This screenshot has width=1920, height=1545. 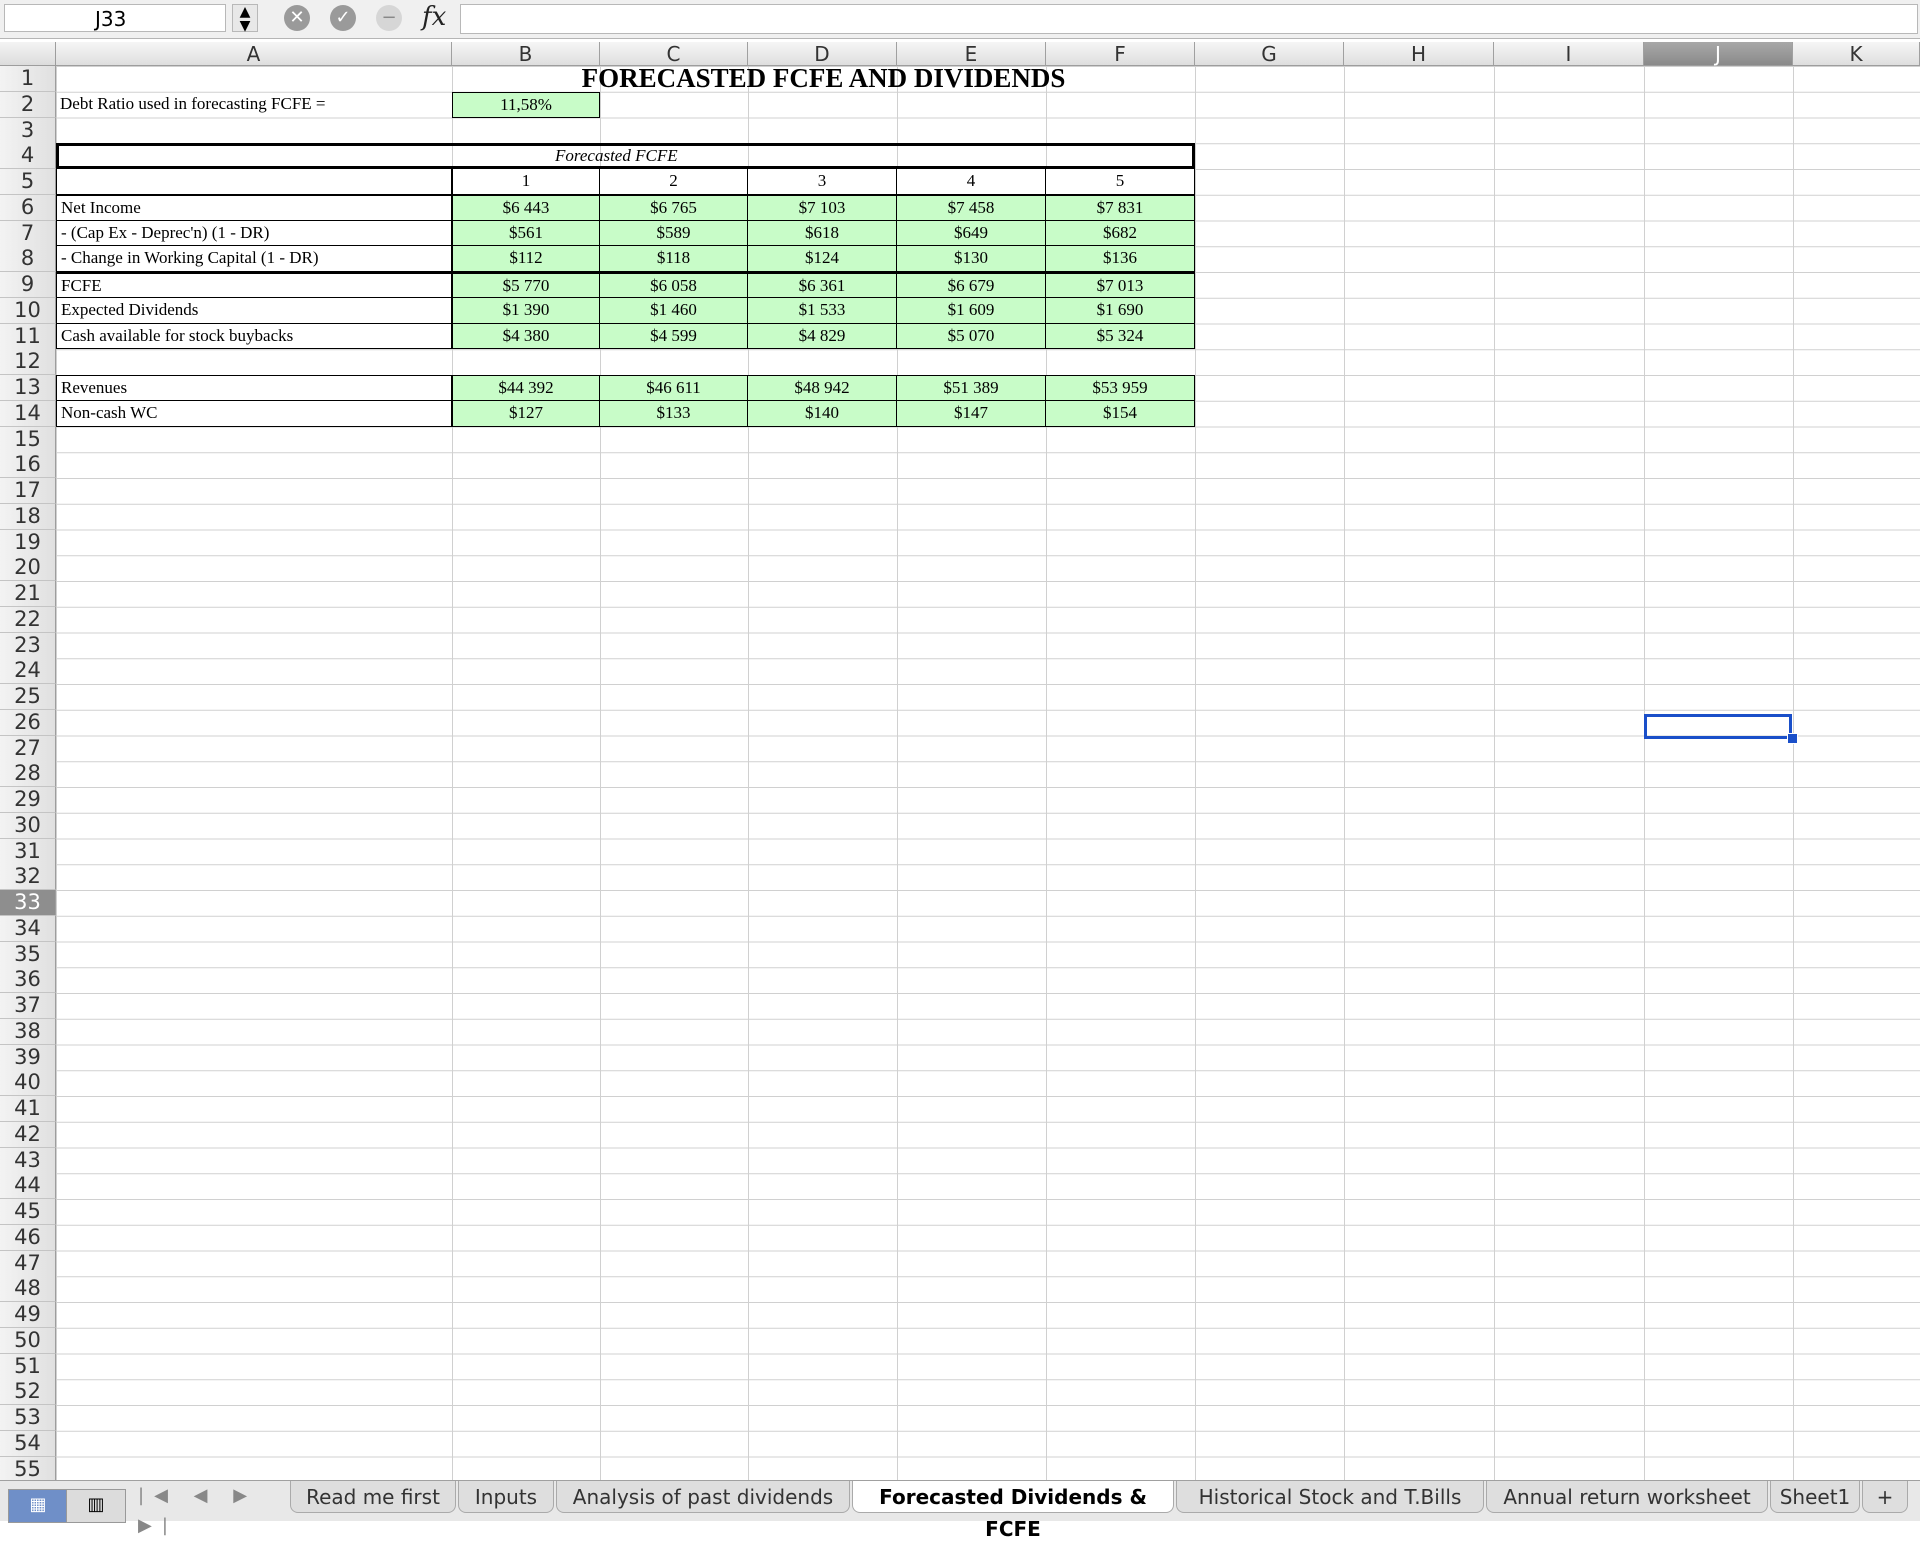 What do you see at coordinates (703, 1497) in the screenshot?
I see `sheet-tab-2: Analysis of past dividends` at bounding box center [703, 1497].